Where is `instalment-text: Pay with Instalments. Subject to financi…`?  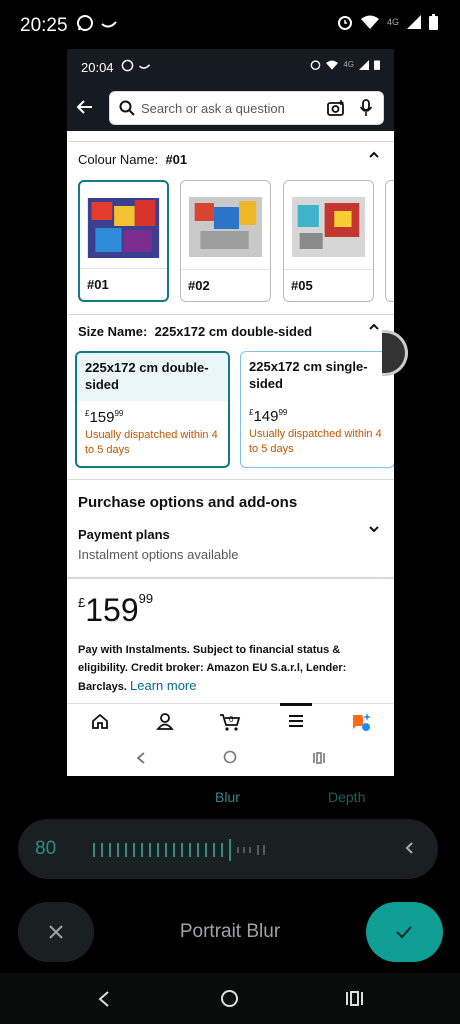 instalment-text: Pay with Instalments. Subject to financi… is located at coordinates (212, 668).